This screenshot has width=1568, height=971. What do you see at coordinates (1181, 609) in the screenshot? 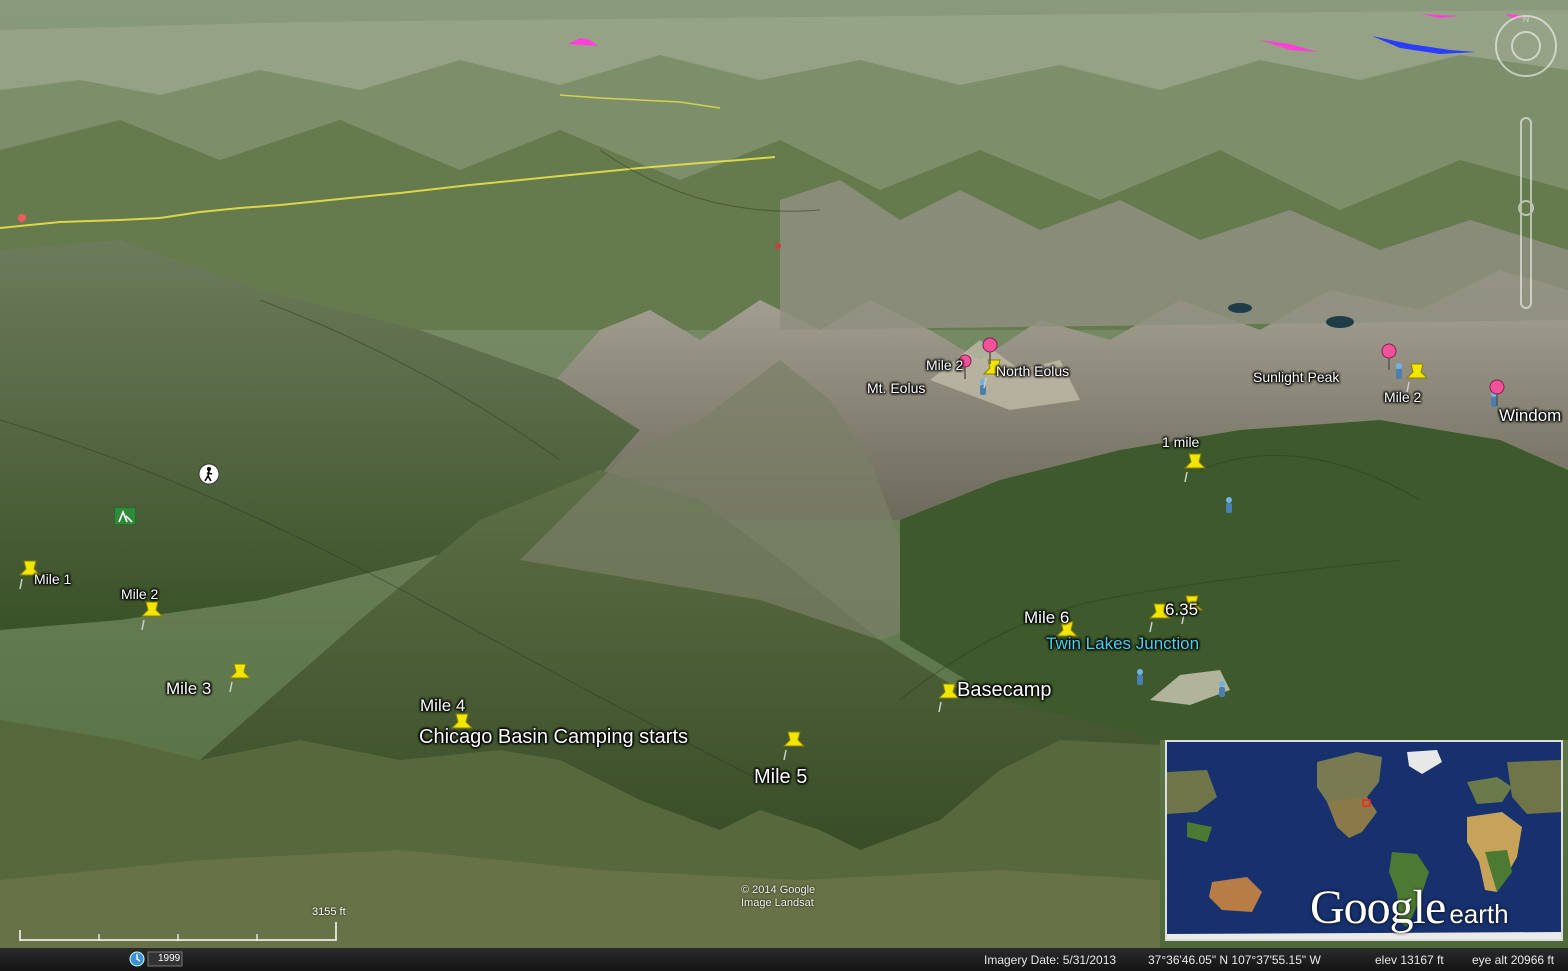
I see `placemark-label-6-35: 6.35` at bounding box center [1181, 609].